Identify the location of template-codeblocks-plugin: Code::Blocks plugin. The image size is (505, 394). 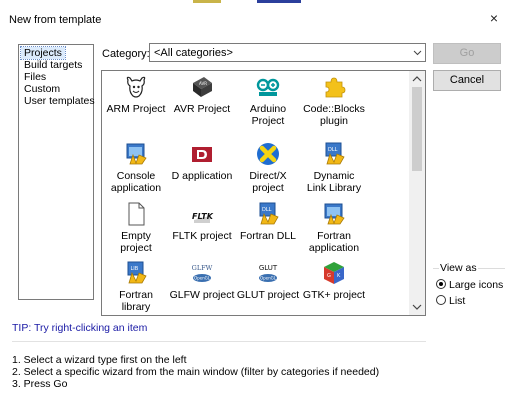
(334, 101).